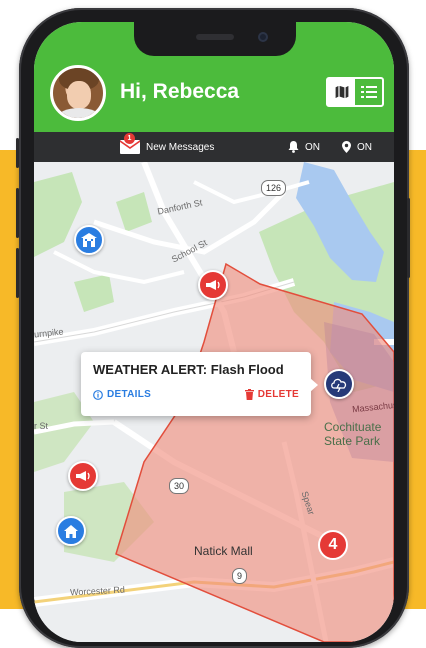  I want to click on home-icon, so click(71, 531).